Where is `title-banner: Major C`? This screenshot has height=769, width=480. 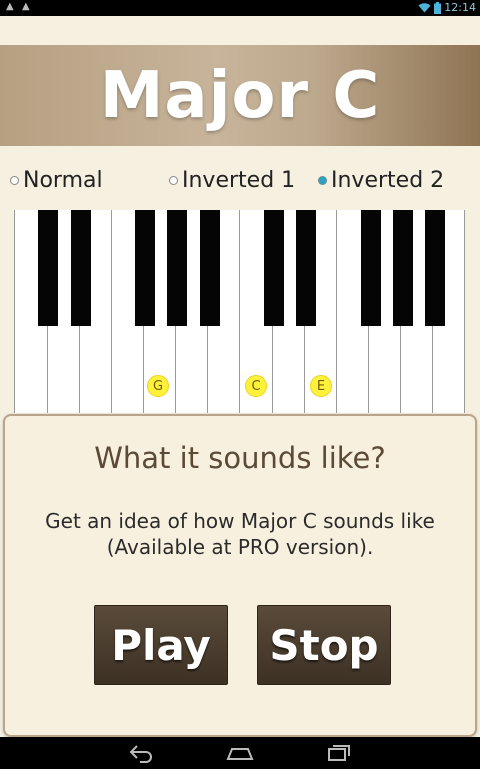 title-banner: Major C is located at coordinates (240, 95).